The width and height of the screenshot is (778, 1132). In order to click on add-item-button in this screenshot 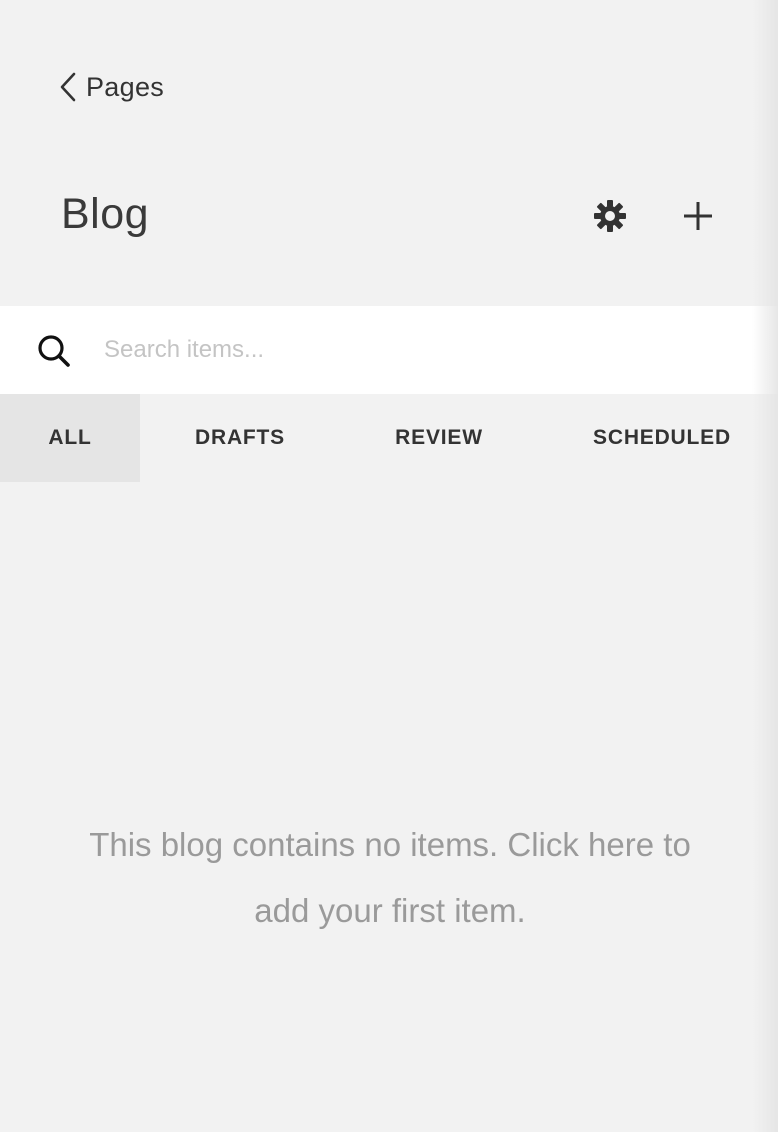, I will do `click(698, 218)`.